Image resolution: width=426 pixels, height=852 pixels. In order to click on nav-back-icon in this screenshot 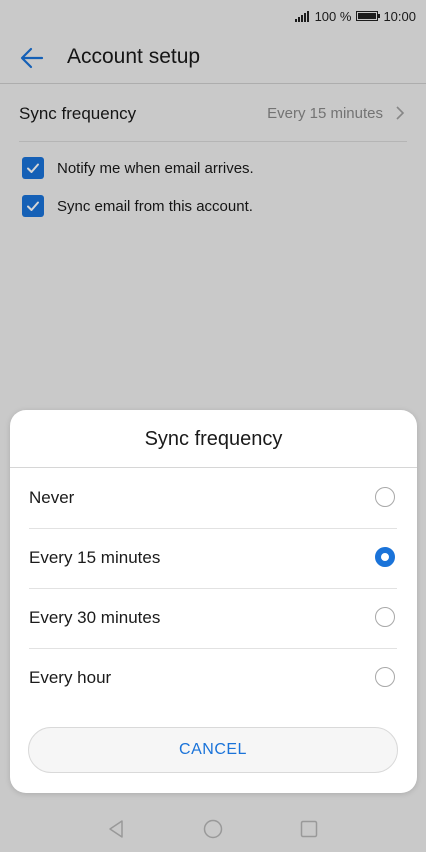, I will do `click(116, 829)`.